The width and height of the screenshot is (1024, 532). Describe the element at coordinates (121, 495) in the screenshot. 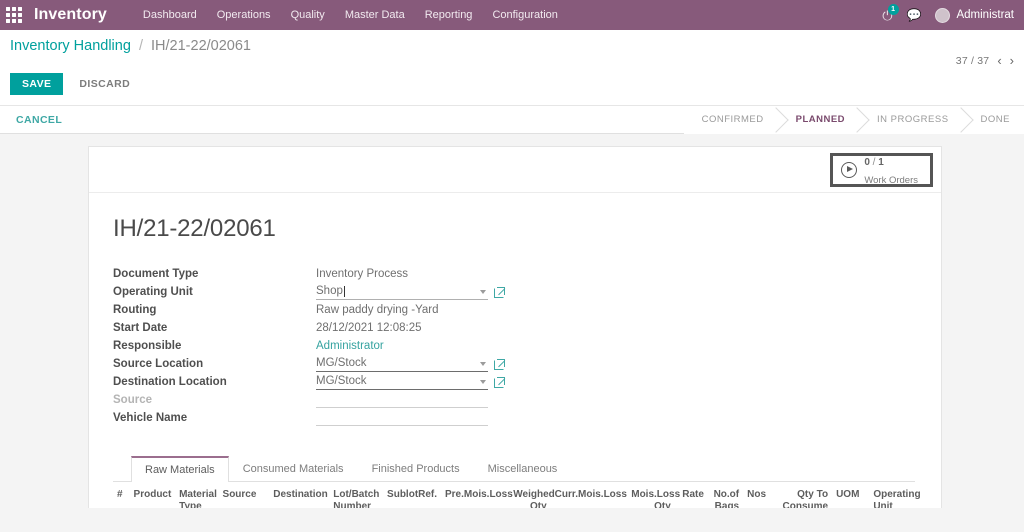

I see `col-index: #` at that location.